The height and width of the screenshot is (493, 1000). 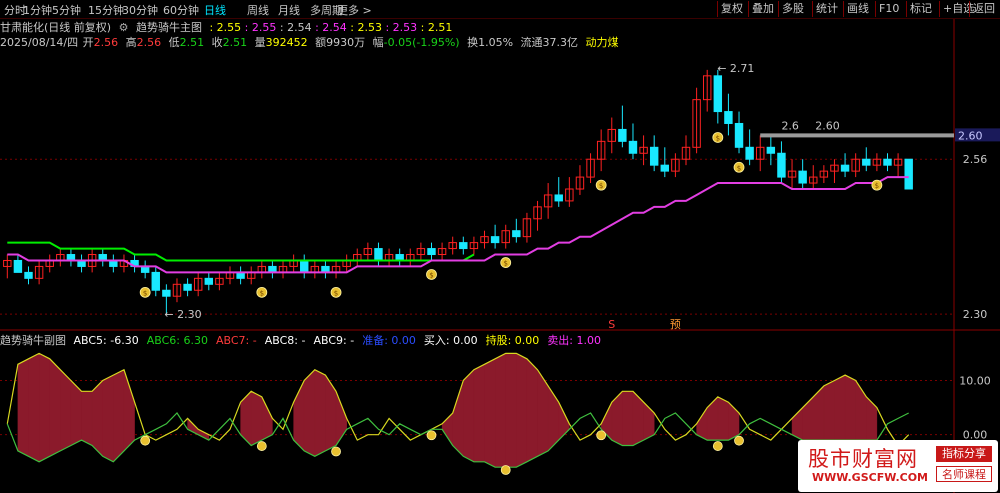 I want to click on period-tab-10: 更多 >, so click(x=354, y=10).